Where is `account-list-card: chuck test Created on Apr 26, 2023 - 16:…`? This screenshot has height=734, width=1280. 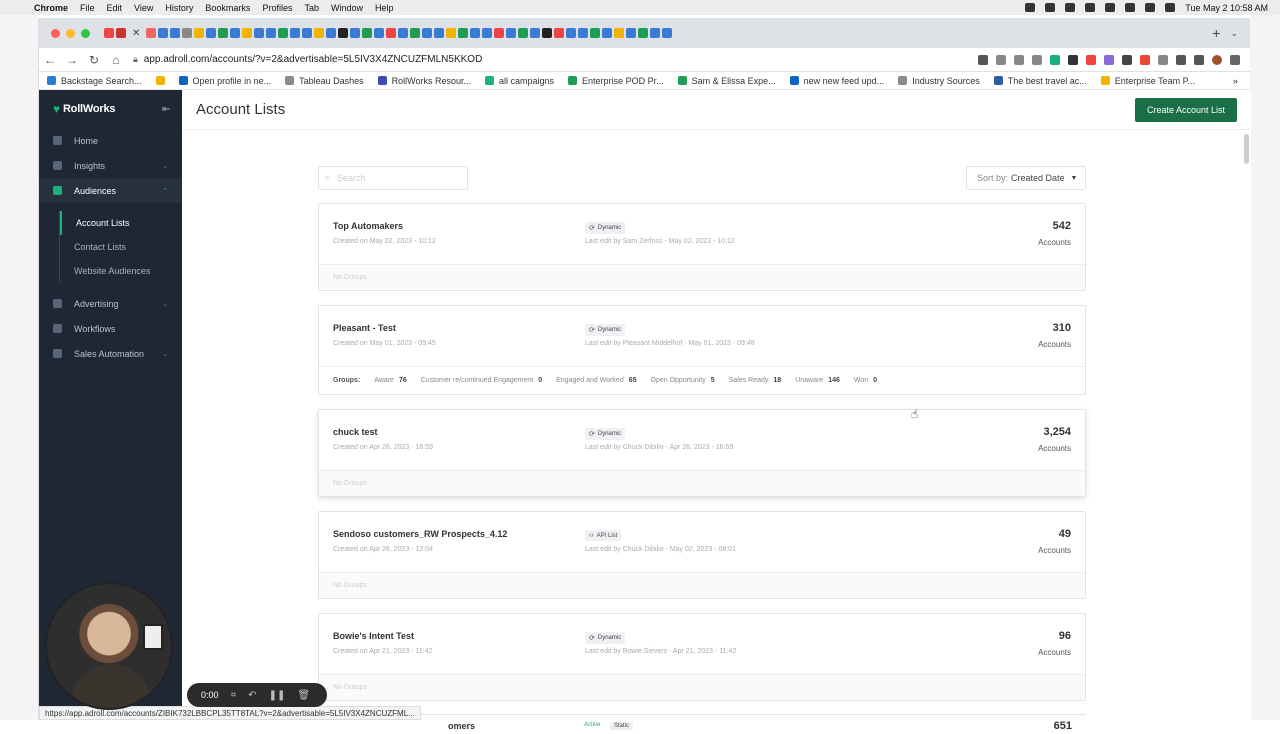
account-list-card: chuck test Created on Apr 26, 2023 - 16:… is located at coordinates (702, 453).